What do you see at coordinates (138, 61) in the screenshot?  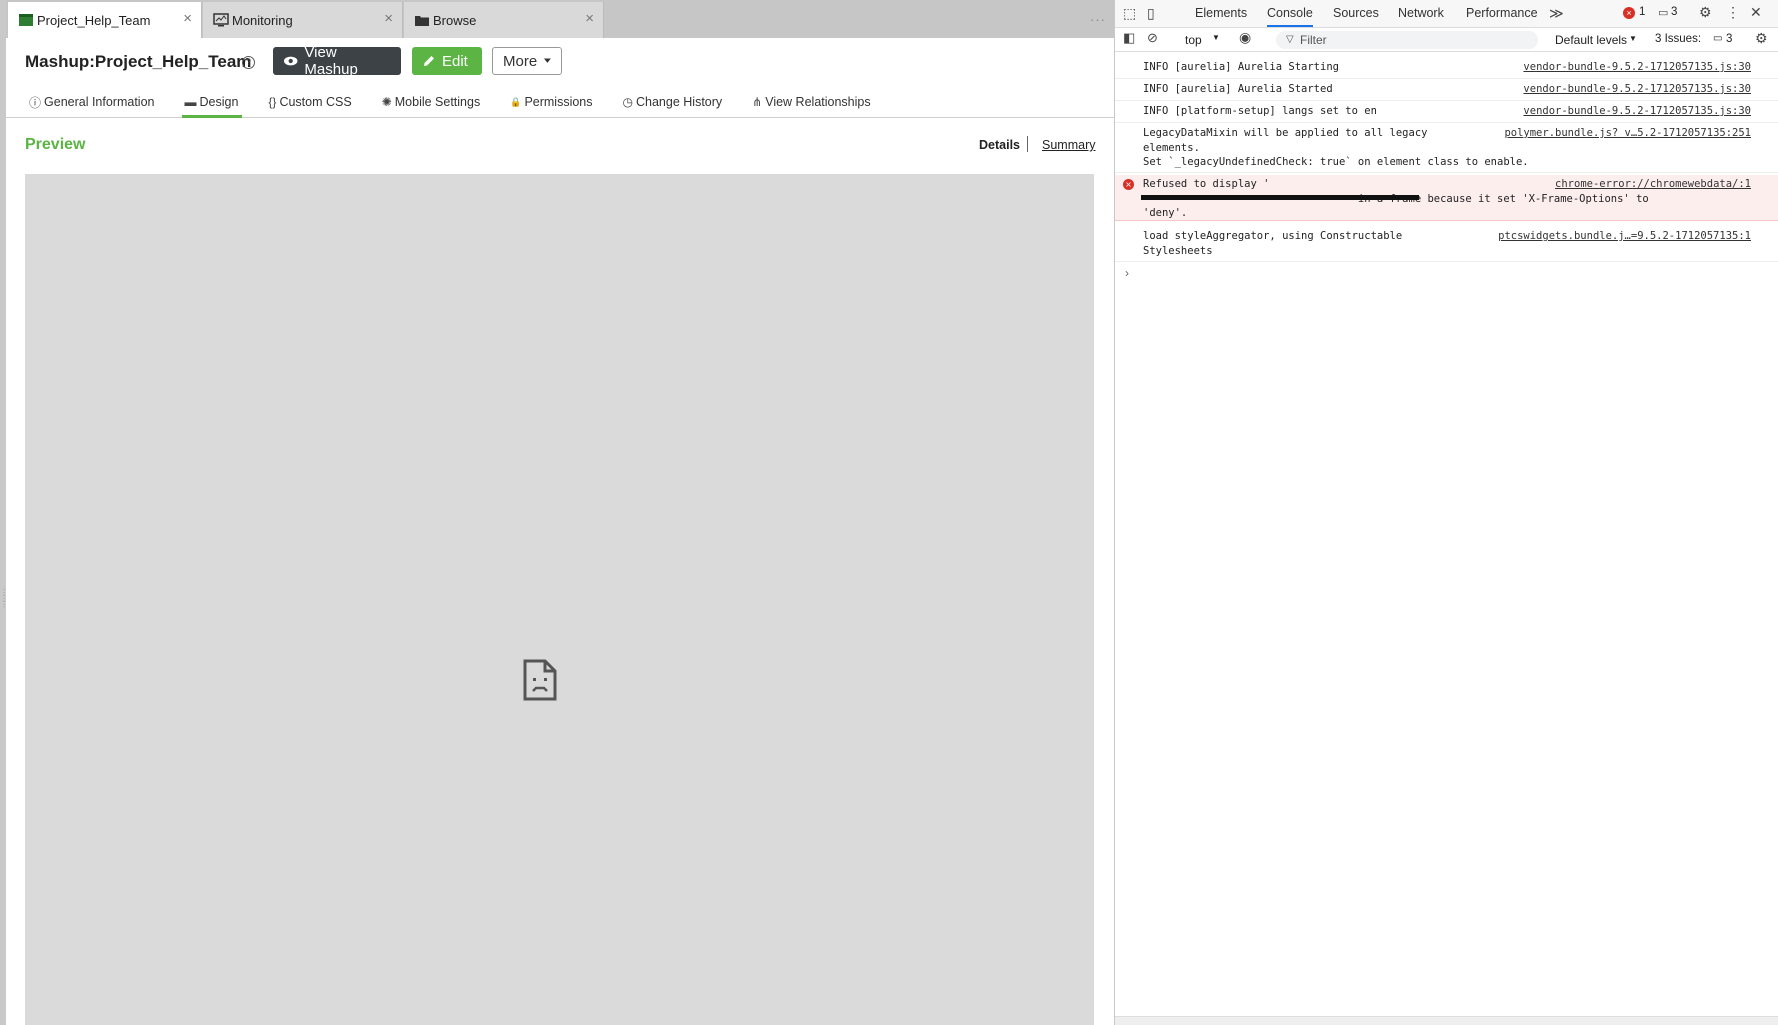 I see `page-title: Mashup:Project_Help_Team` at bounding box center [138, 61].